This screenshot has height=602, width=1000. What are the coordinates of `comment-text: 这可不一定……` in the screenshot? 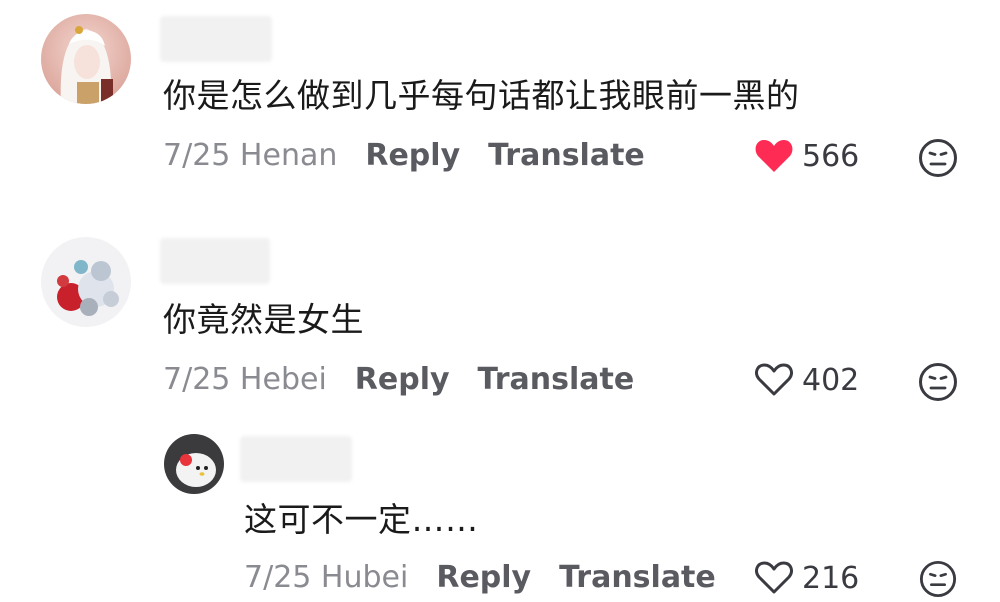 It's located at (361, 519).